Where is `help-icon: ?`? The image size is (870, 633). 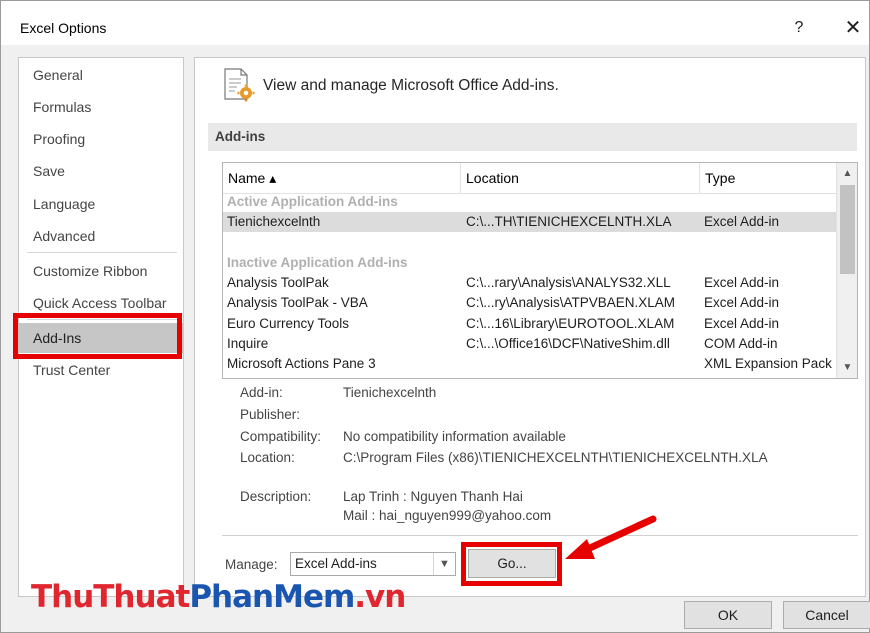
help-icon: ? is located at coordinates (799, 28).